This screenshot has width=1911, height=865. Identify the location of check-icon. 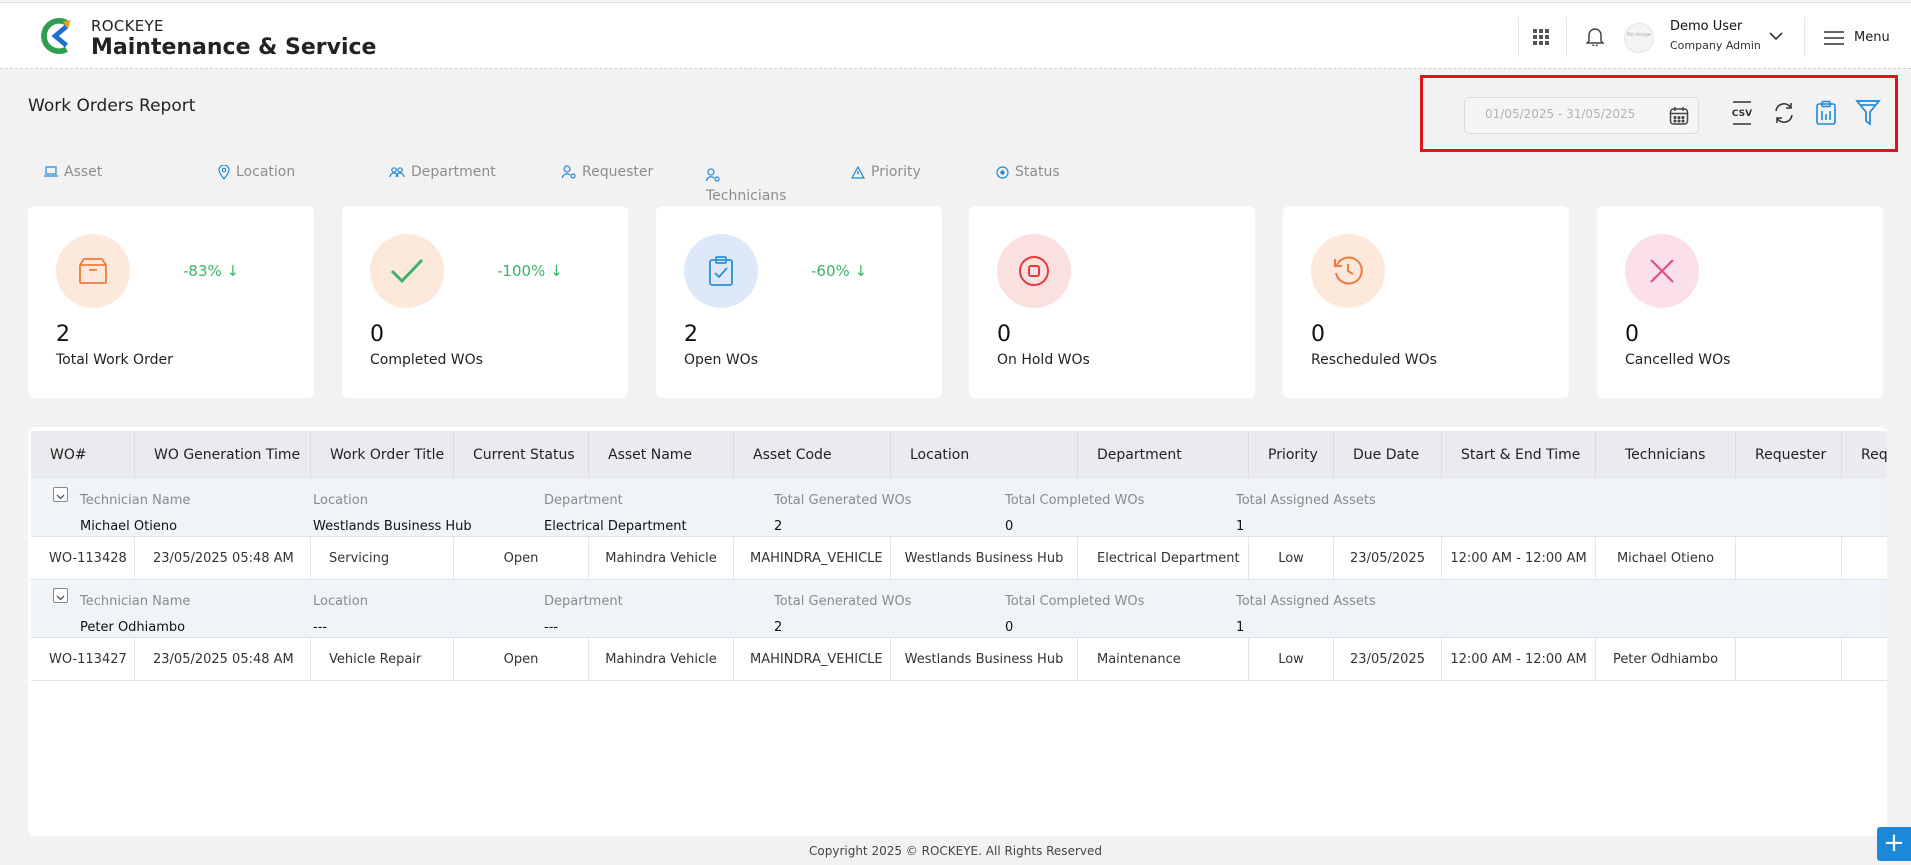
(407, 271).